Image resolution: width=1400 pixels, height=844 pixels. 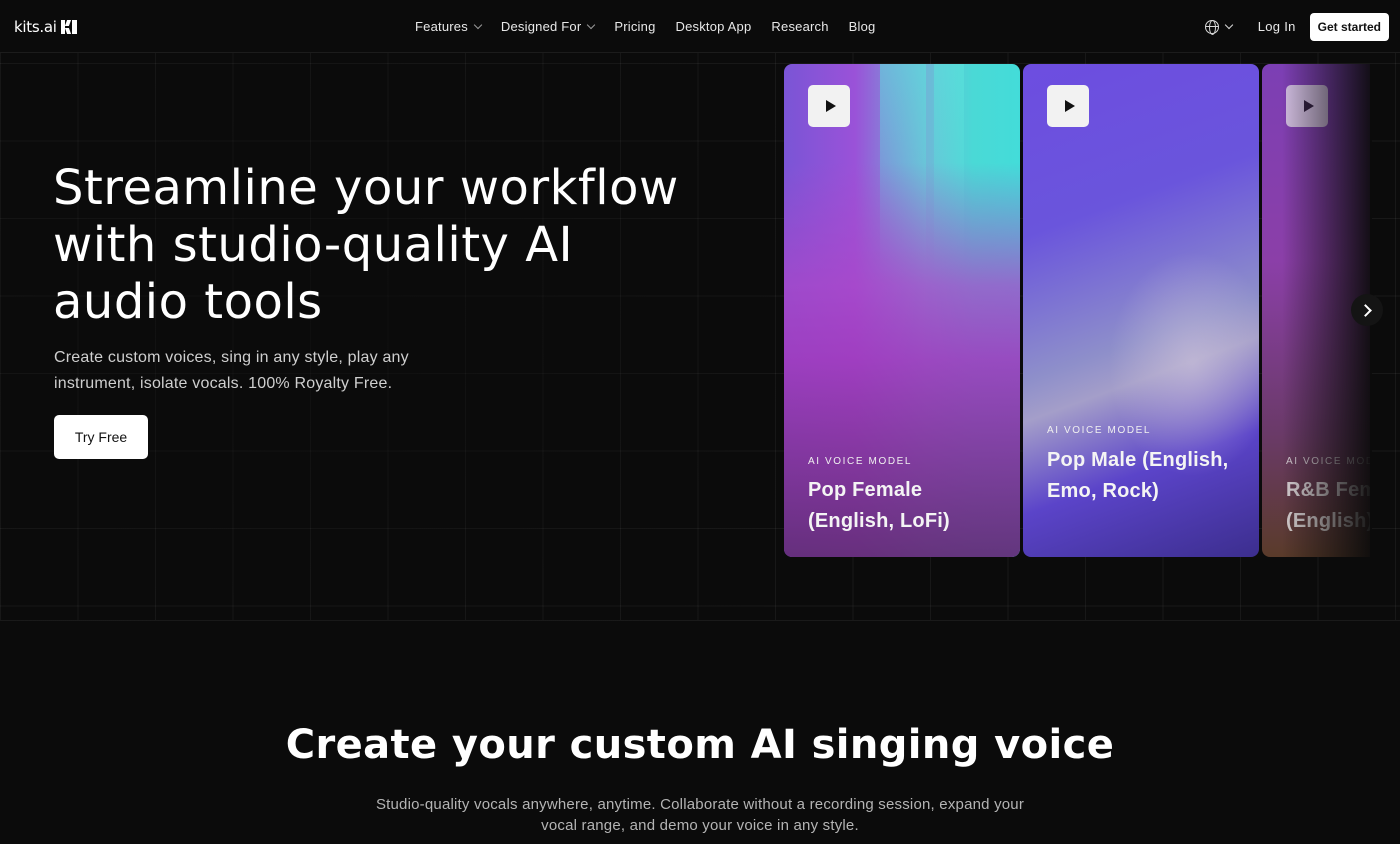 I want to click on nav-designed-for: Designed For, so click(x=548, y=26).